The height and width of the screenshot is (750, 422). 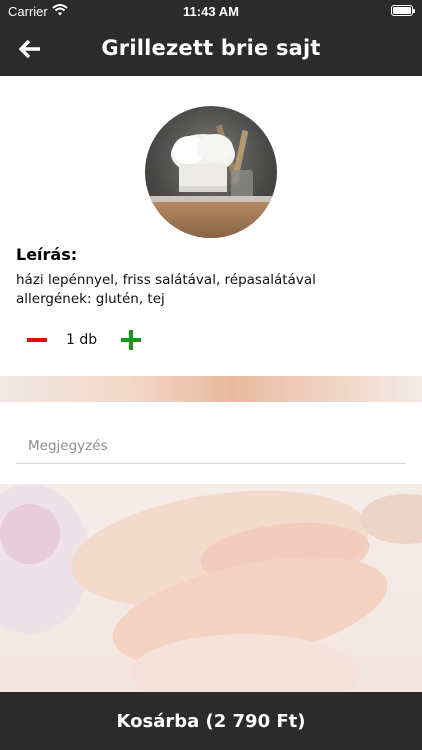 What do you see at coordinates (211, 389) in the screenshot?
I see `food-photo-strip` at bounding box center [211, 389].